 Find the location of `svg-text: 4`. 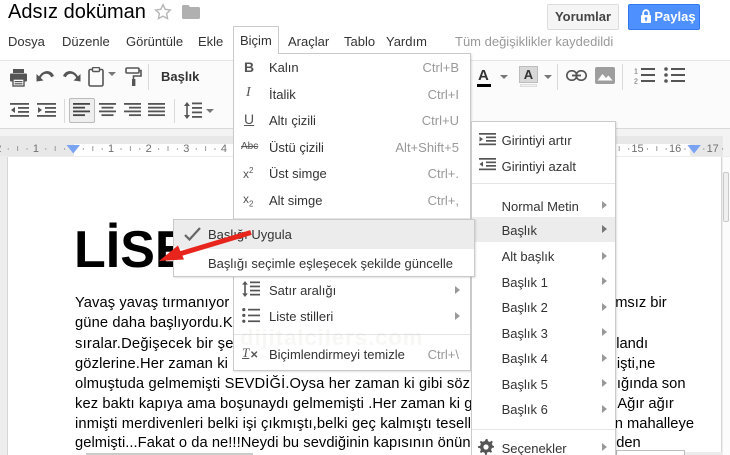

svg-text: 4 is located at coordinates (224, 149).